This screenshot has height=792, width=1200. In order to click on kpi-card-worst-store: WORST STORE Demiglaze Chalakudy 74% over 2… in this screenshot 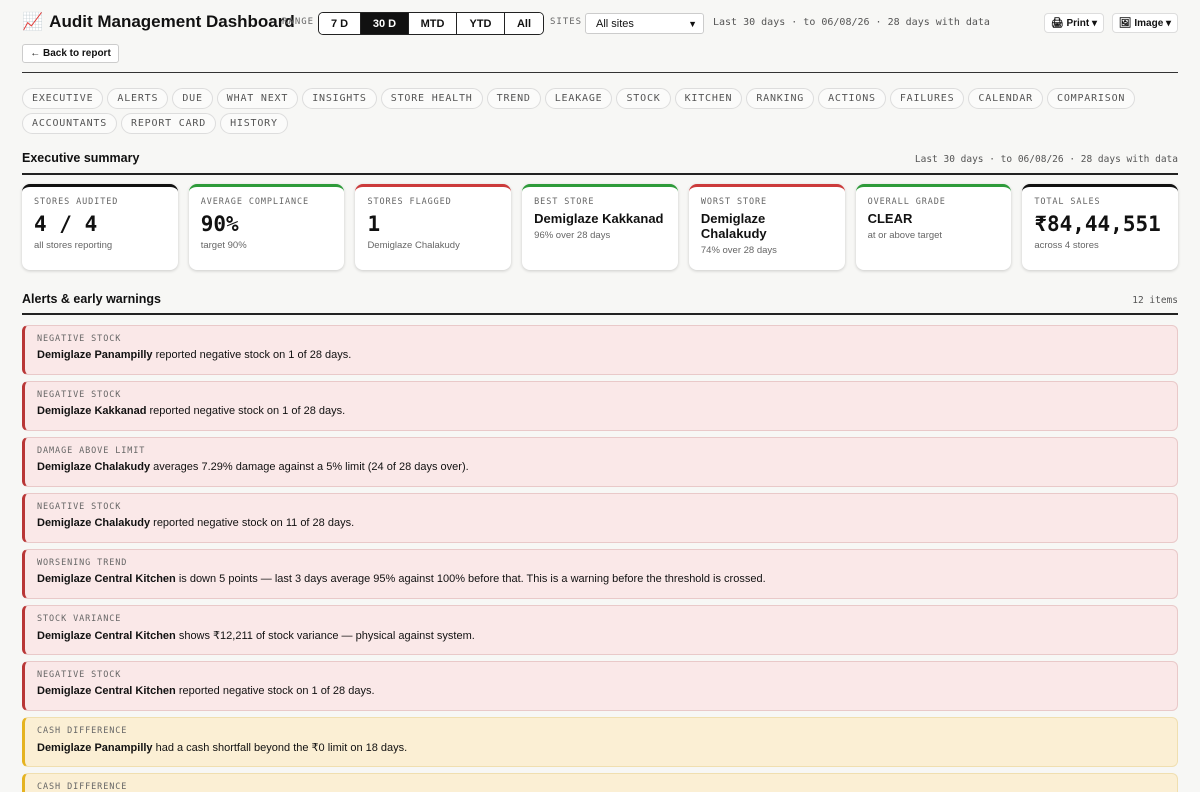, I will do `click(766, 227)`.